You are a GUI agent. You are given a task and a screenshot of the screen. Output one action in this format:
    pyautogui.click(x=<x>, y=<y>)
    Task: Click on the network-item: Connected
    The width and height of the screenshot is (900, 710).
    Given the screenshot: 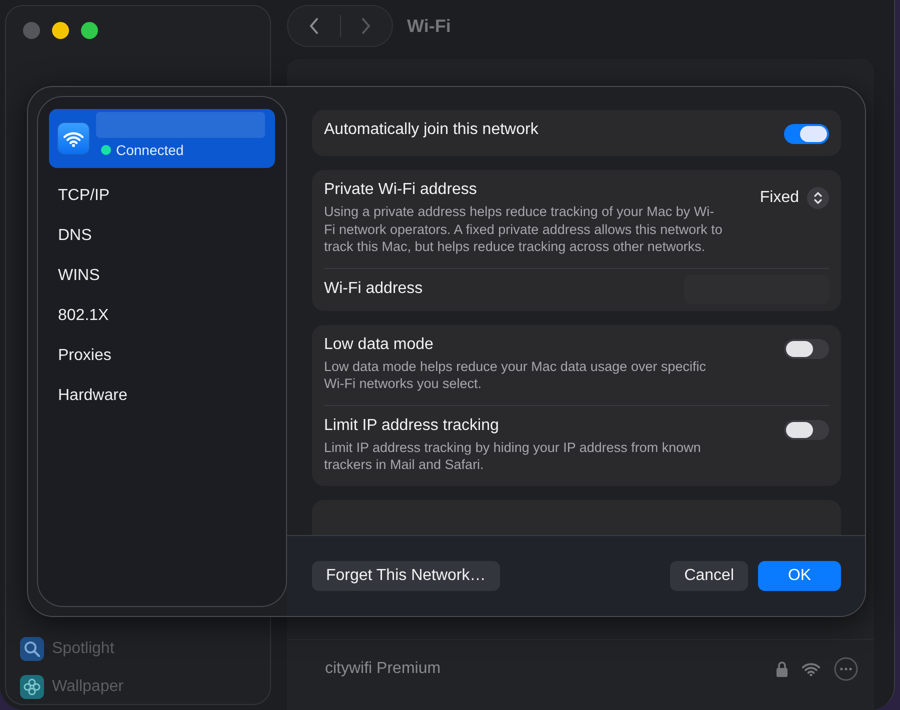 What is the action you would take?
    pyautogui.click(x=162, y=138)
    